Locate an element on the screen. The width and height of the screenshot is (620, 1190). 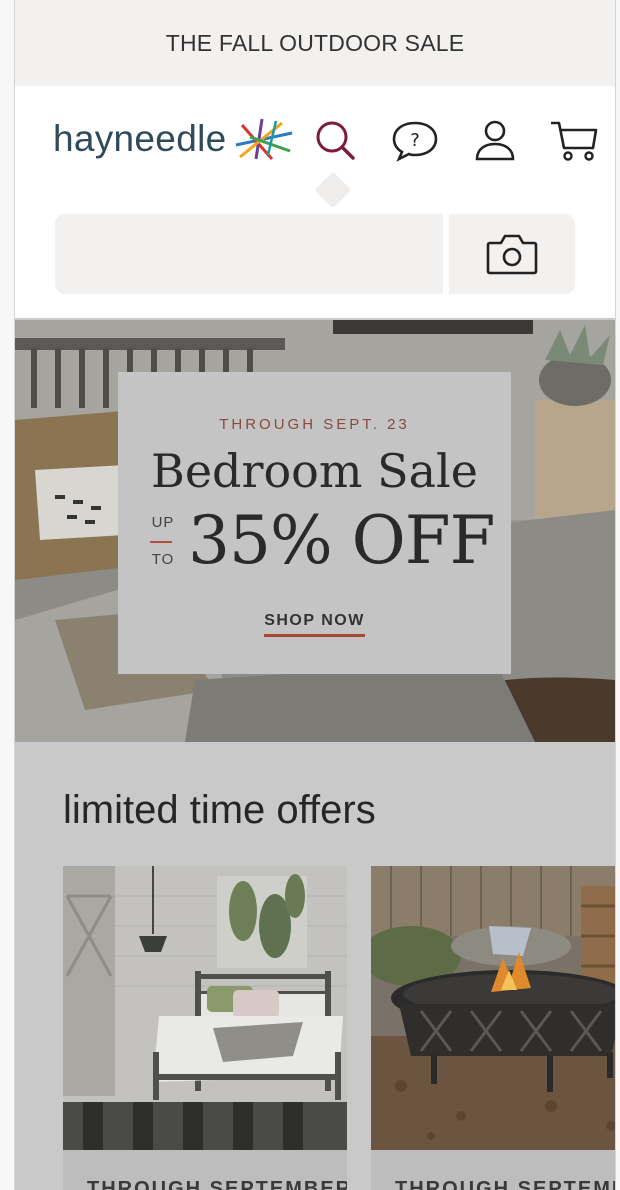
search-dropdown-caret is located at coordinates (333, 190).